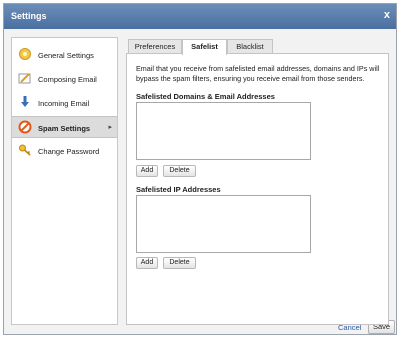 The width and height of the screenshot is (400, 337). I want to click on delete-ip-button: Delete, so click(179, 263).